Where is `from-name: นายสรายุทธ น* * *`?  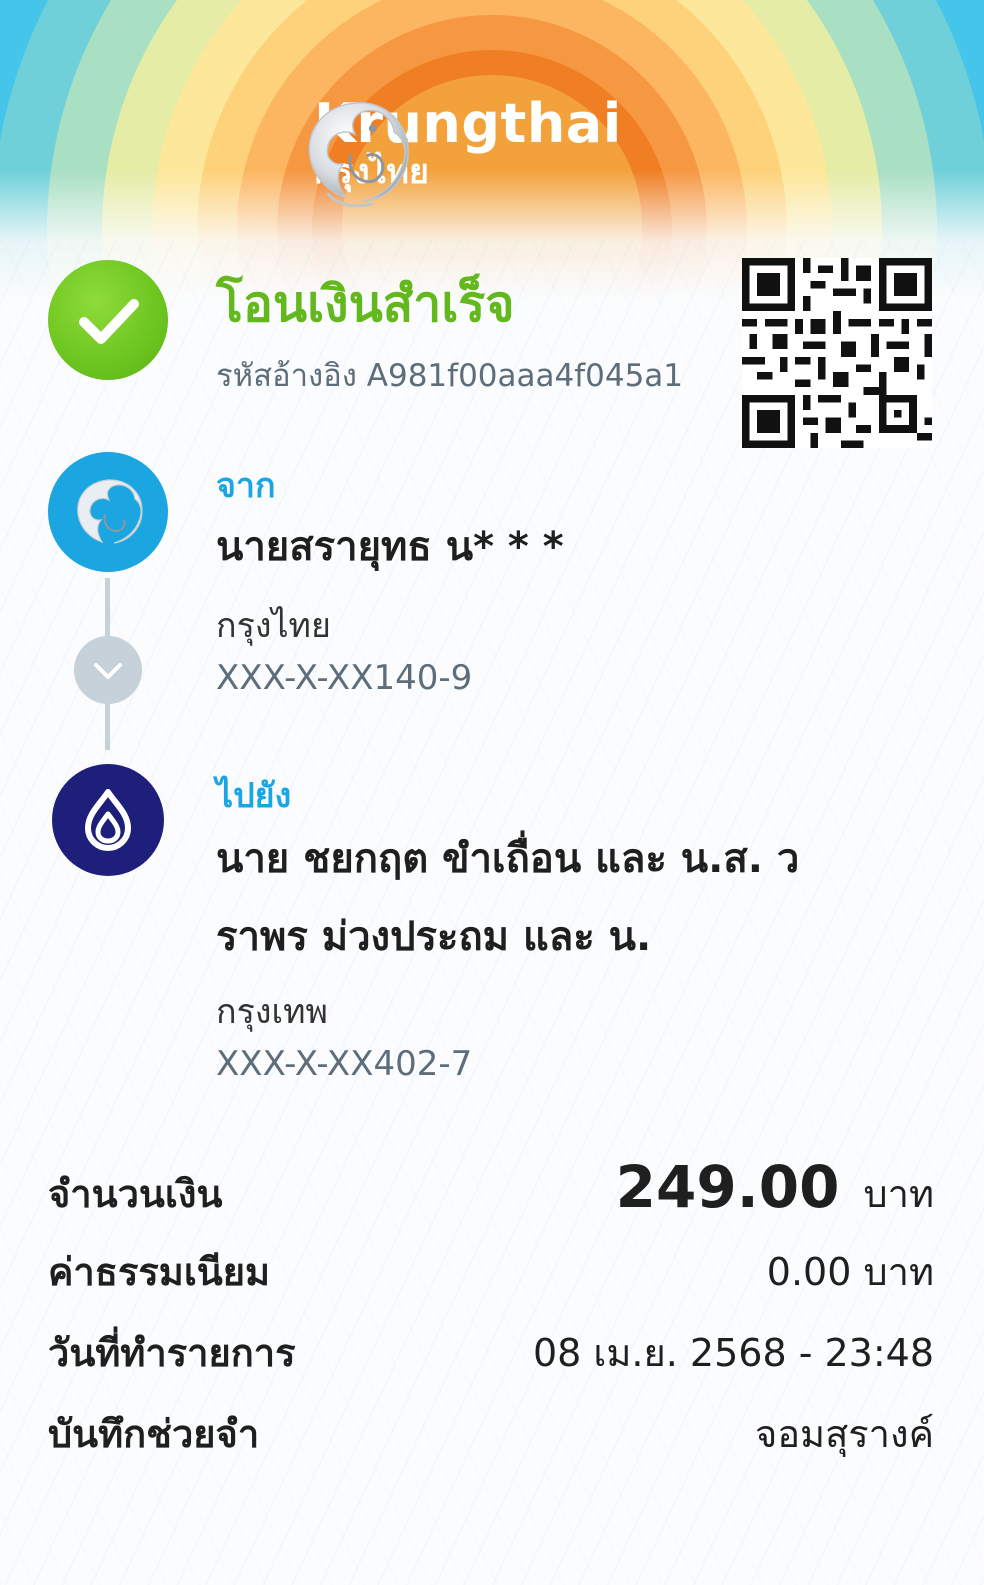 from-name: นายสรายุทธ น* * * is located at coordinates (390, 547).